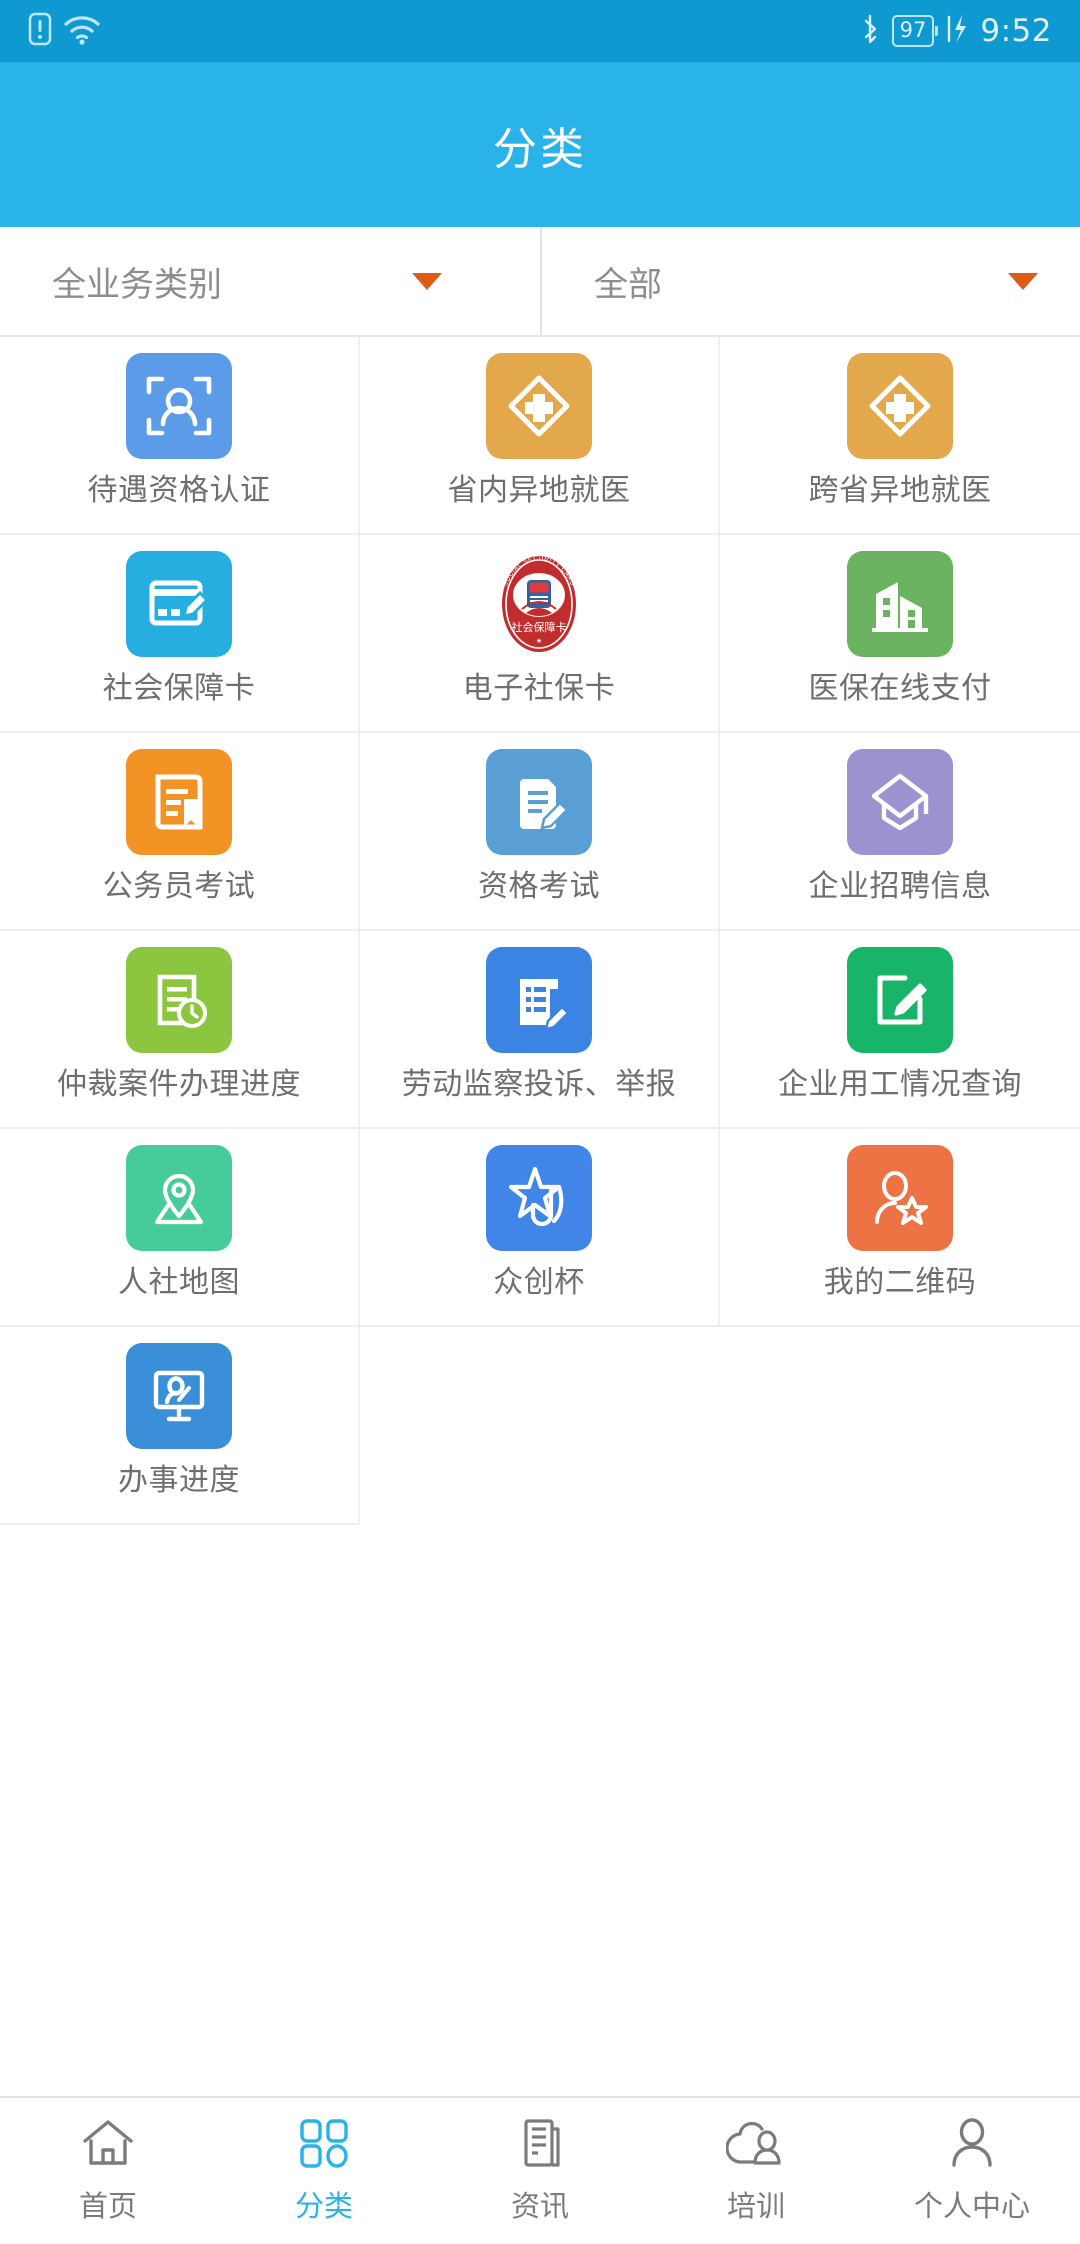  Describe the element at coordinates (900, 886) in the screenshot. I see `grid-item-label: 企业招聘信息` at that location.